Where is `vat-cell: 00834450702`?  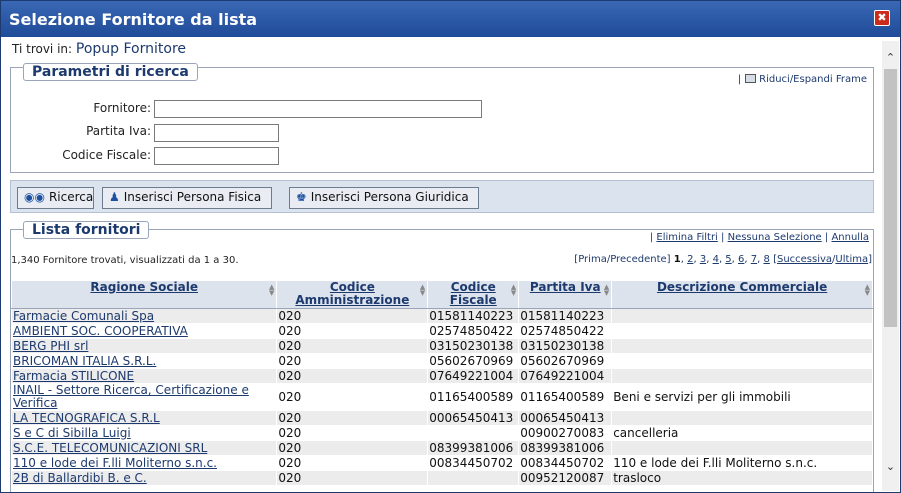
vat-cell: 00834450702 is located at coordinates (565, 463).